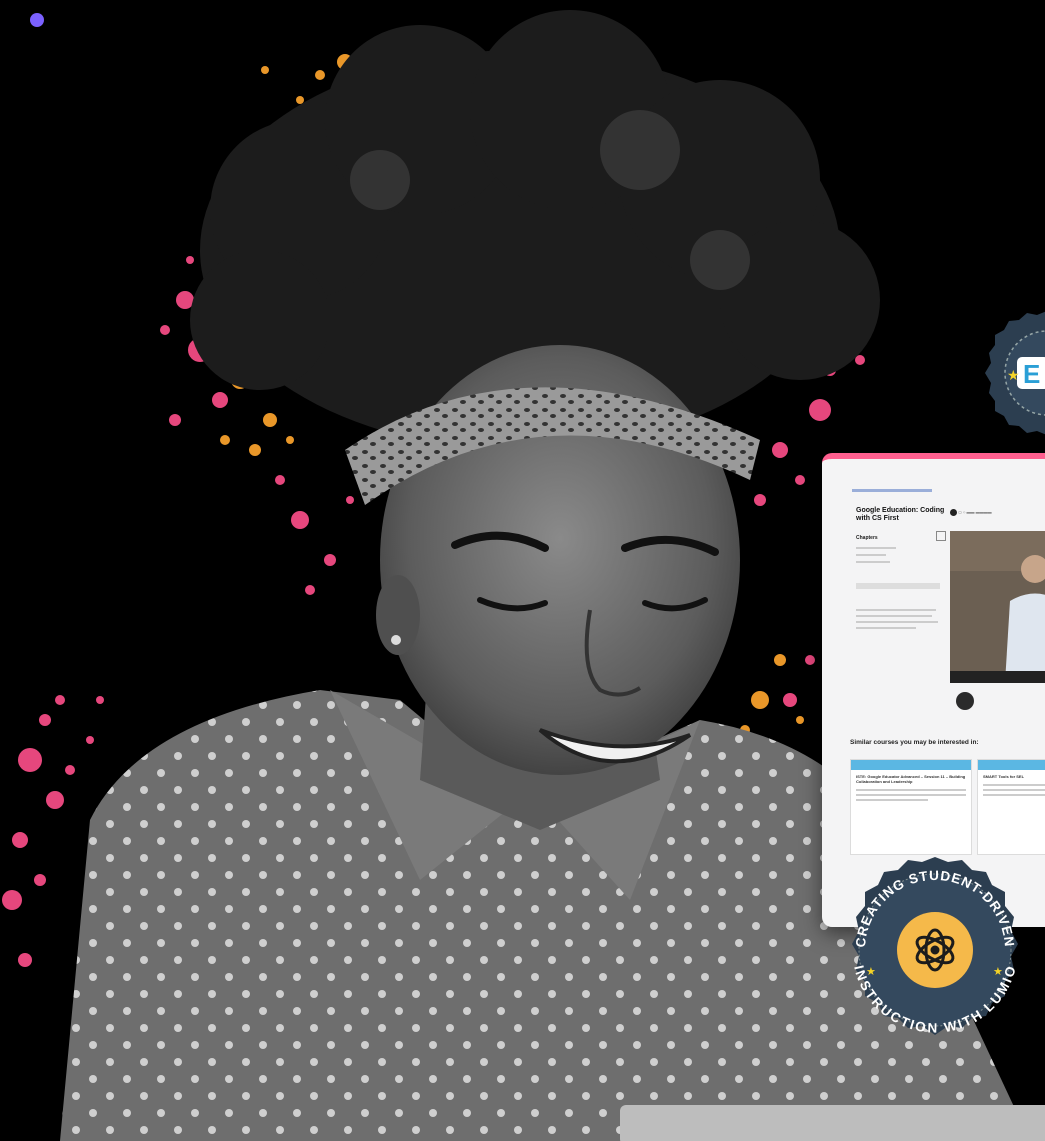 Image resolution: width=1045 pixels, height=1141 pixels. What do you see at coordinates (898, 586) in the screenshot?
I see `chapter-item` at bounding box center [898, 586].